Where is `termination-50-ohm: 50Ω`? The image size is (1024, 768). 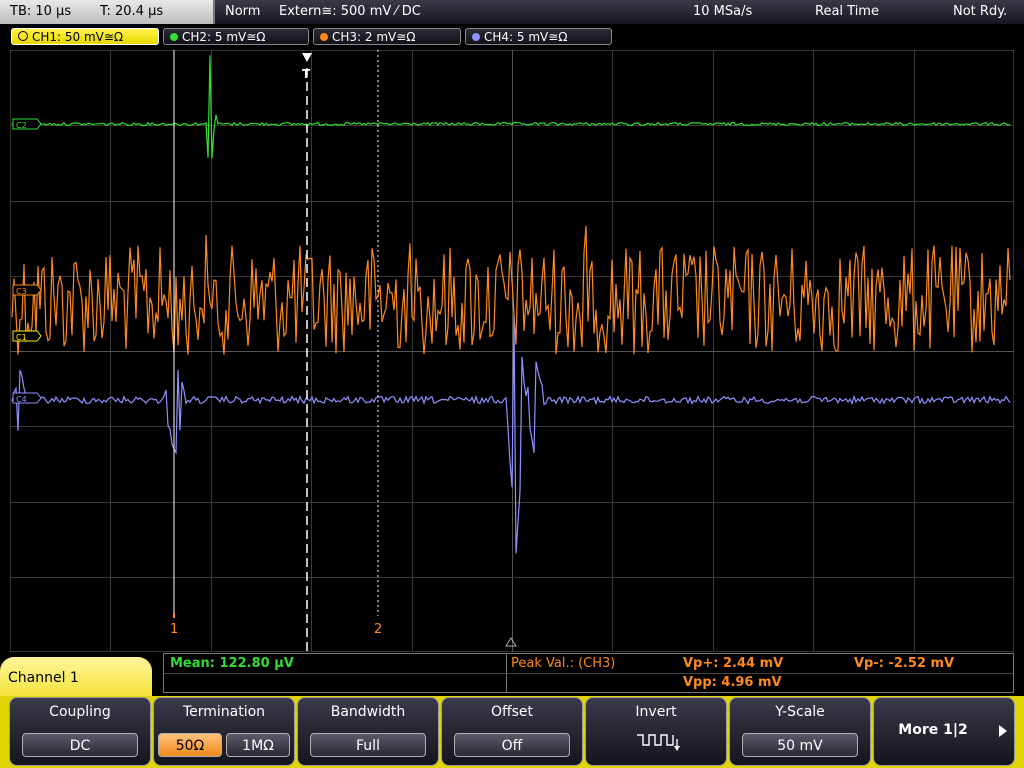
termination-50-ohm: 50Ω is located at coordinates (190, 745).